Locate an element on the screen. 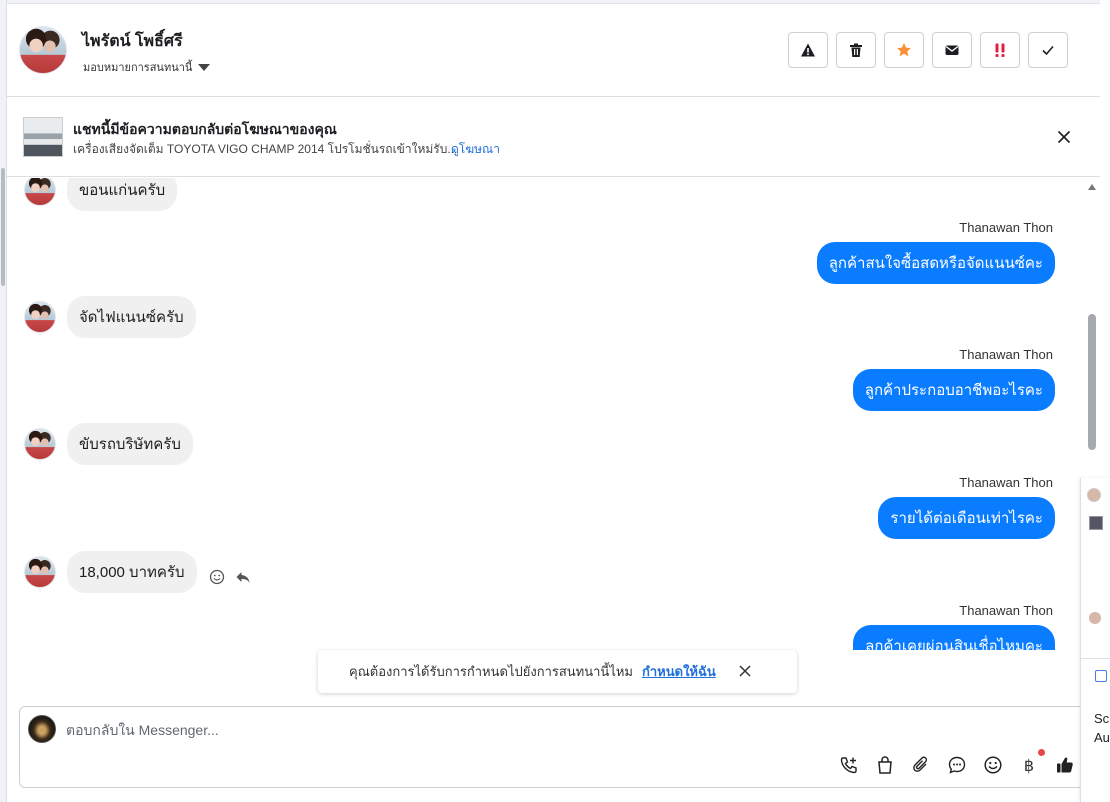 The image size is (1110, 802). assign-conversation-dropdown: มอบหมายการสนทนานี้ is located at coordinates (147, 67).